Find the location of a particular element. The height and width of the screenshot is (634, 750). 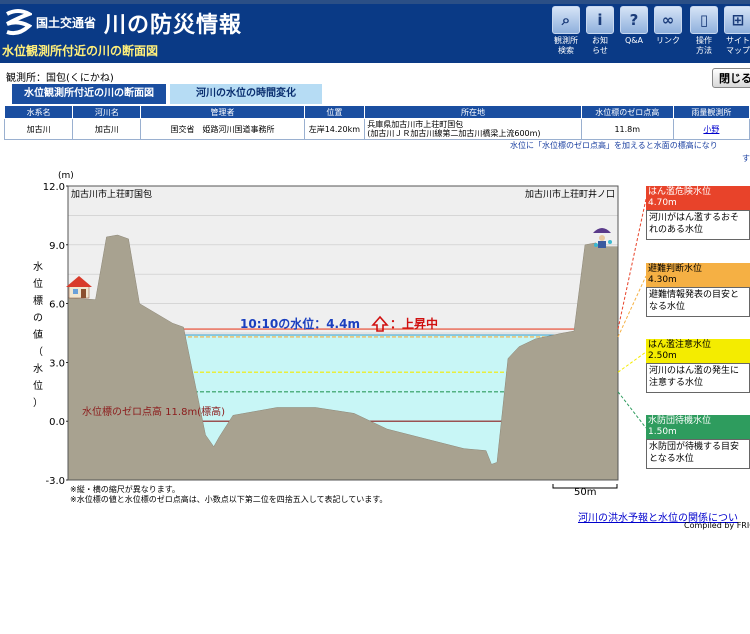

person-body is located at coordinates (602, 244).